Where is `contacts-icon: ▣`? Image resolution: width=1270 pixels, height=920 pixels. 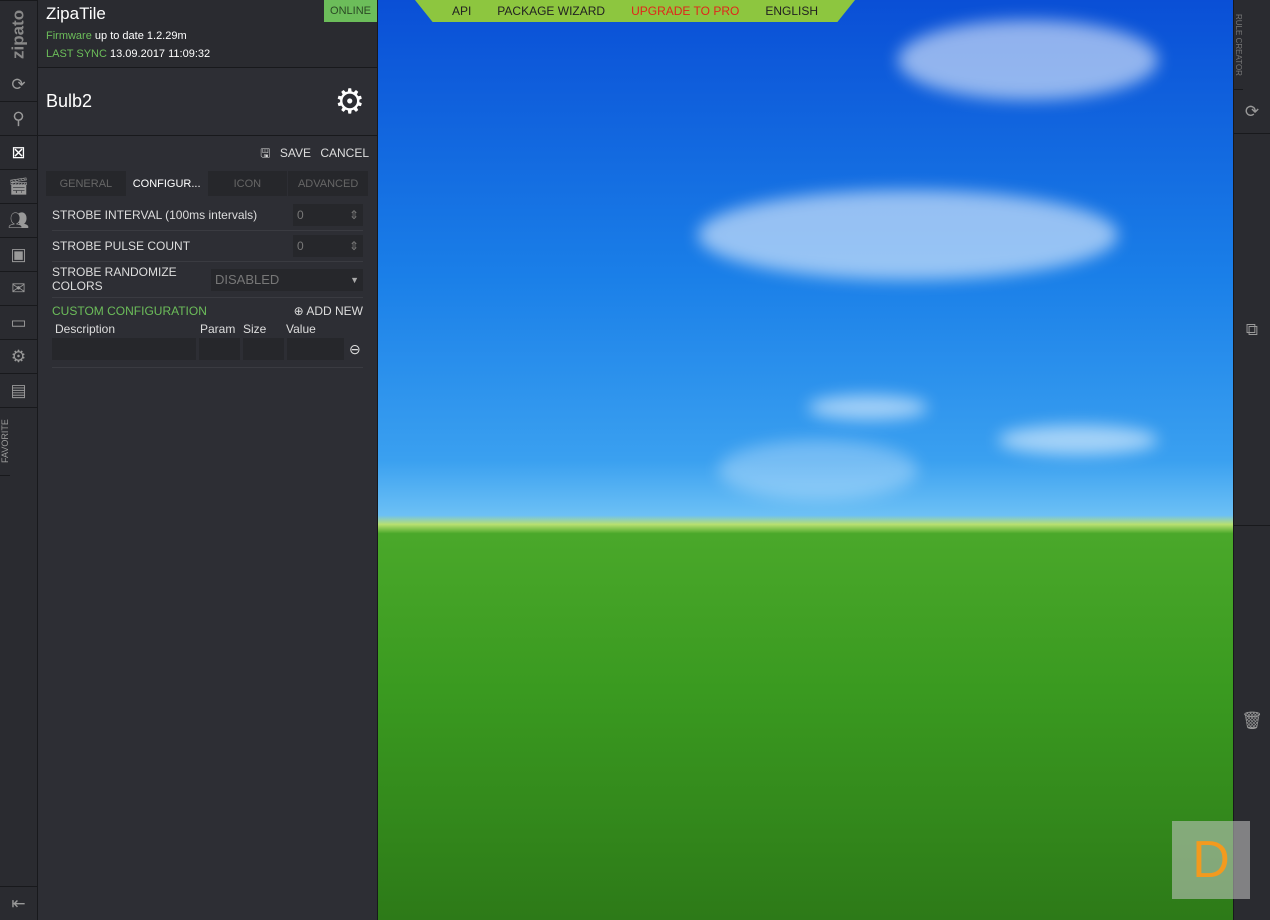 contacts-icon: ▣ is located at coordinates (18, 255).